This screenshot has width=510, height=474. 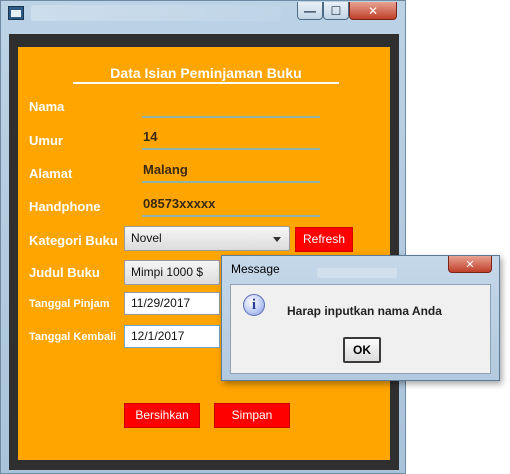 What do you see at coordinates (16, 13) in the screenshot?
I see `app-icon` at bounding box center [16, 13].